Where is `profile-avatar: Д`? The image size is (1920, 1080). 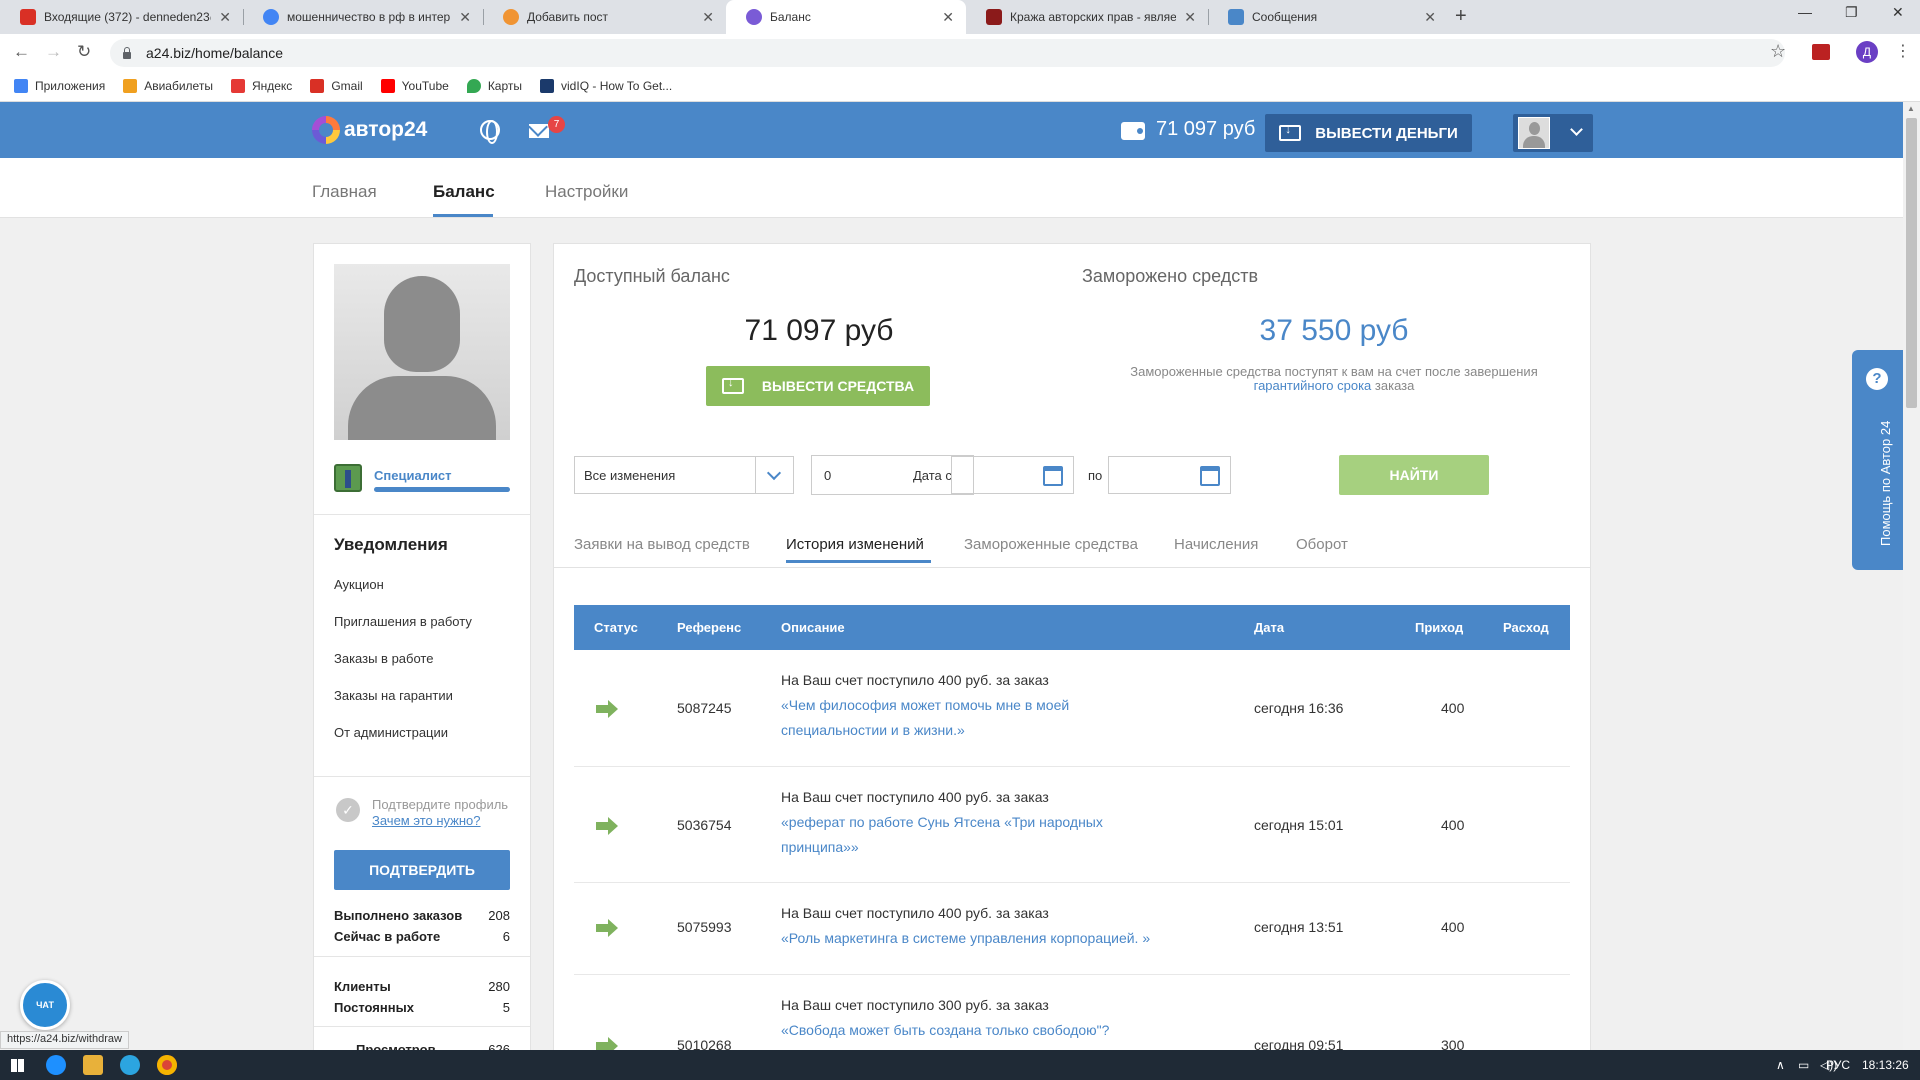 profile-avatar: Д is located at coordinates (1867, 52).